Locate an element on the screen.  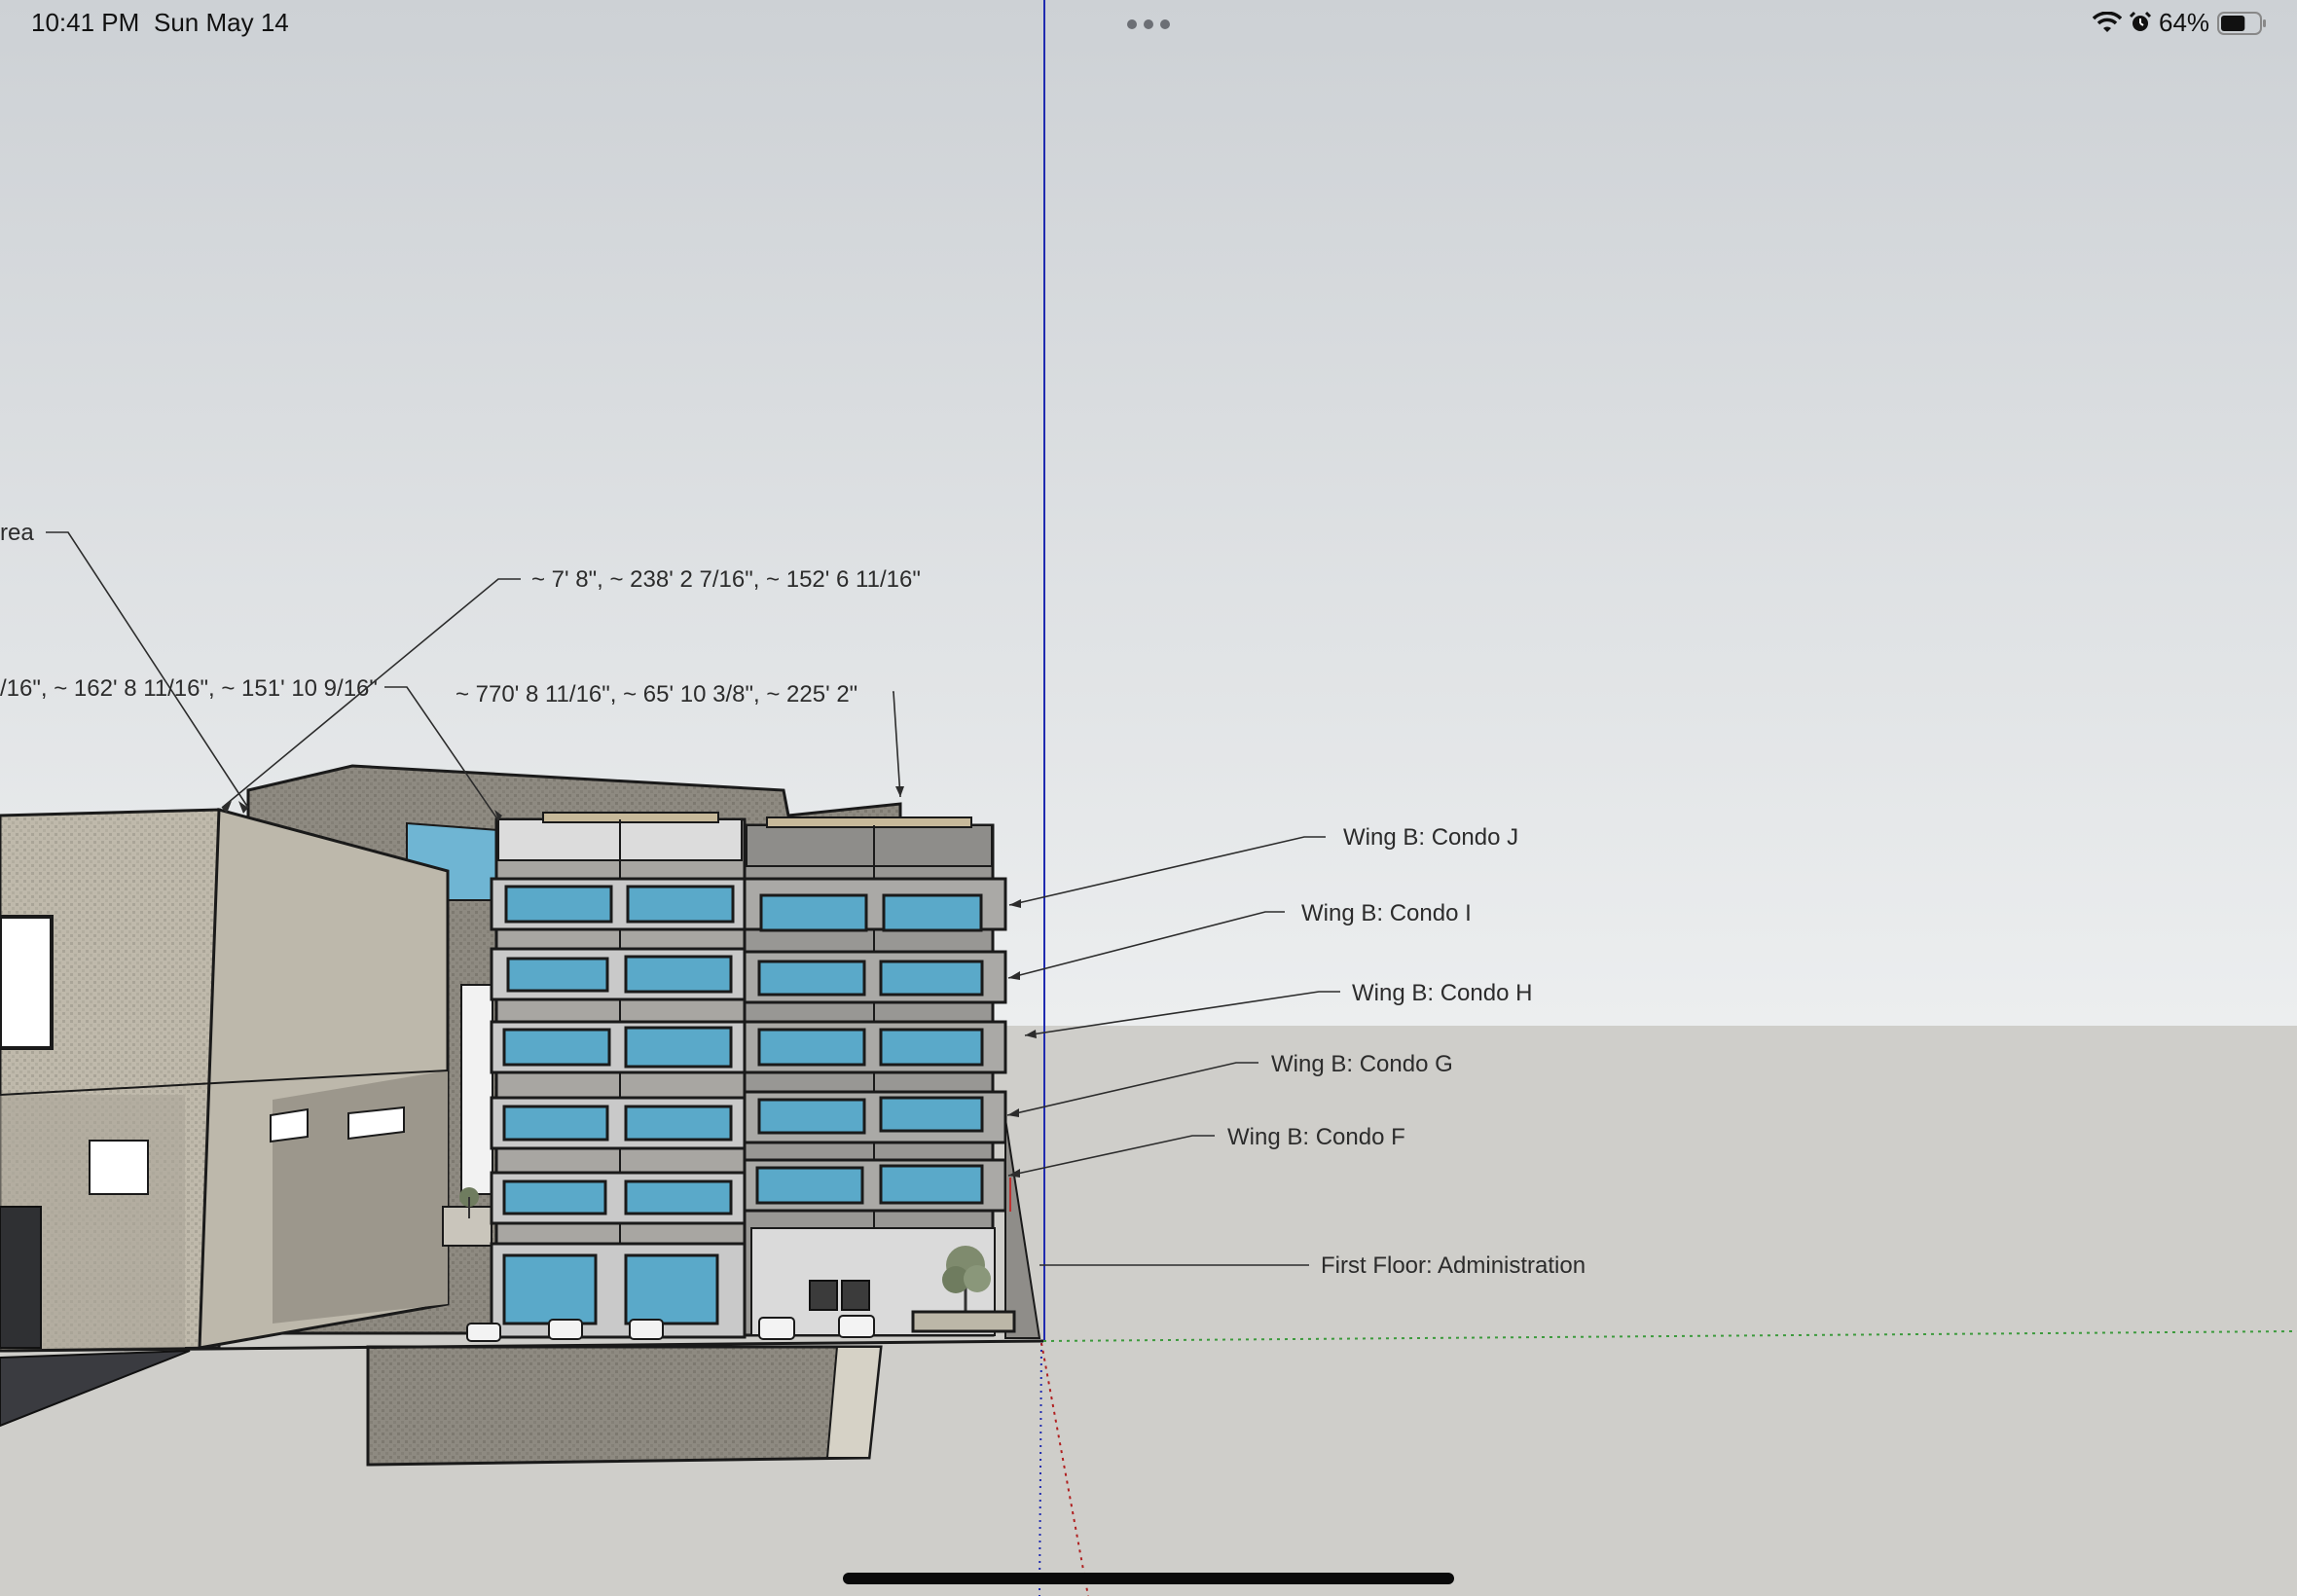
annotation-condo-j: Wing B: Condo J is located at coordinates (1431, 838).